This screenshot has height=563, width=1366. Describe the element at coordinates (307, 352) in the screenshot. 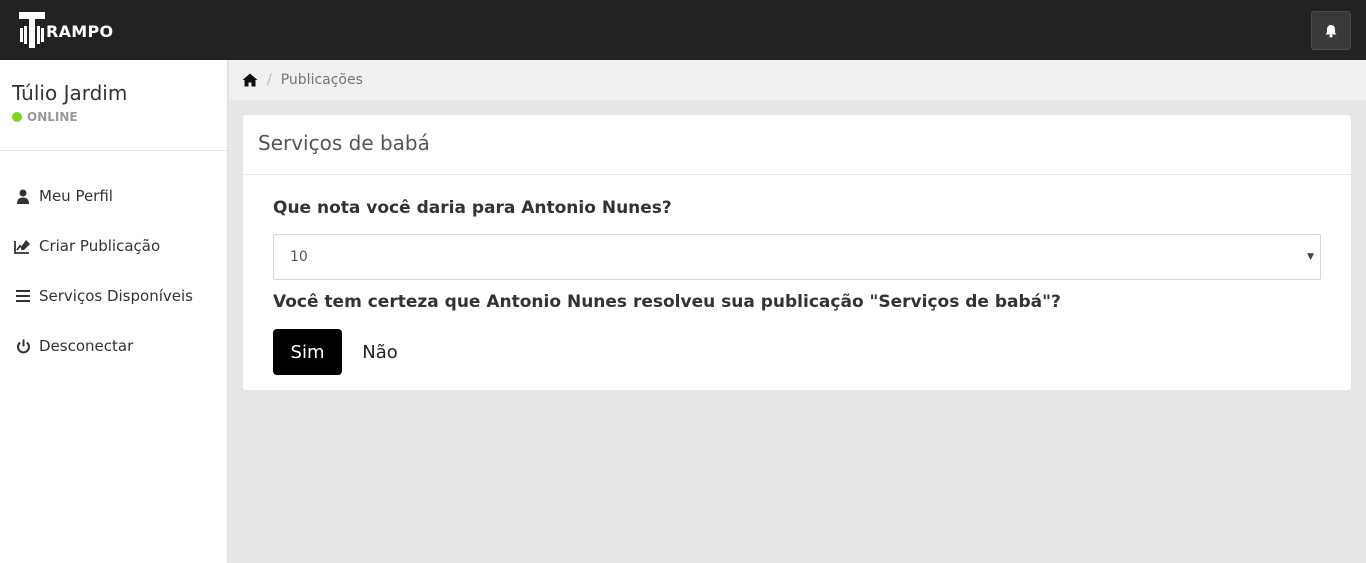

I see `yes-button: Sim` at that location.